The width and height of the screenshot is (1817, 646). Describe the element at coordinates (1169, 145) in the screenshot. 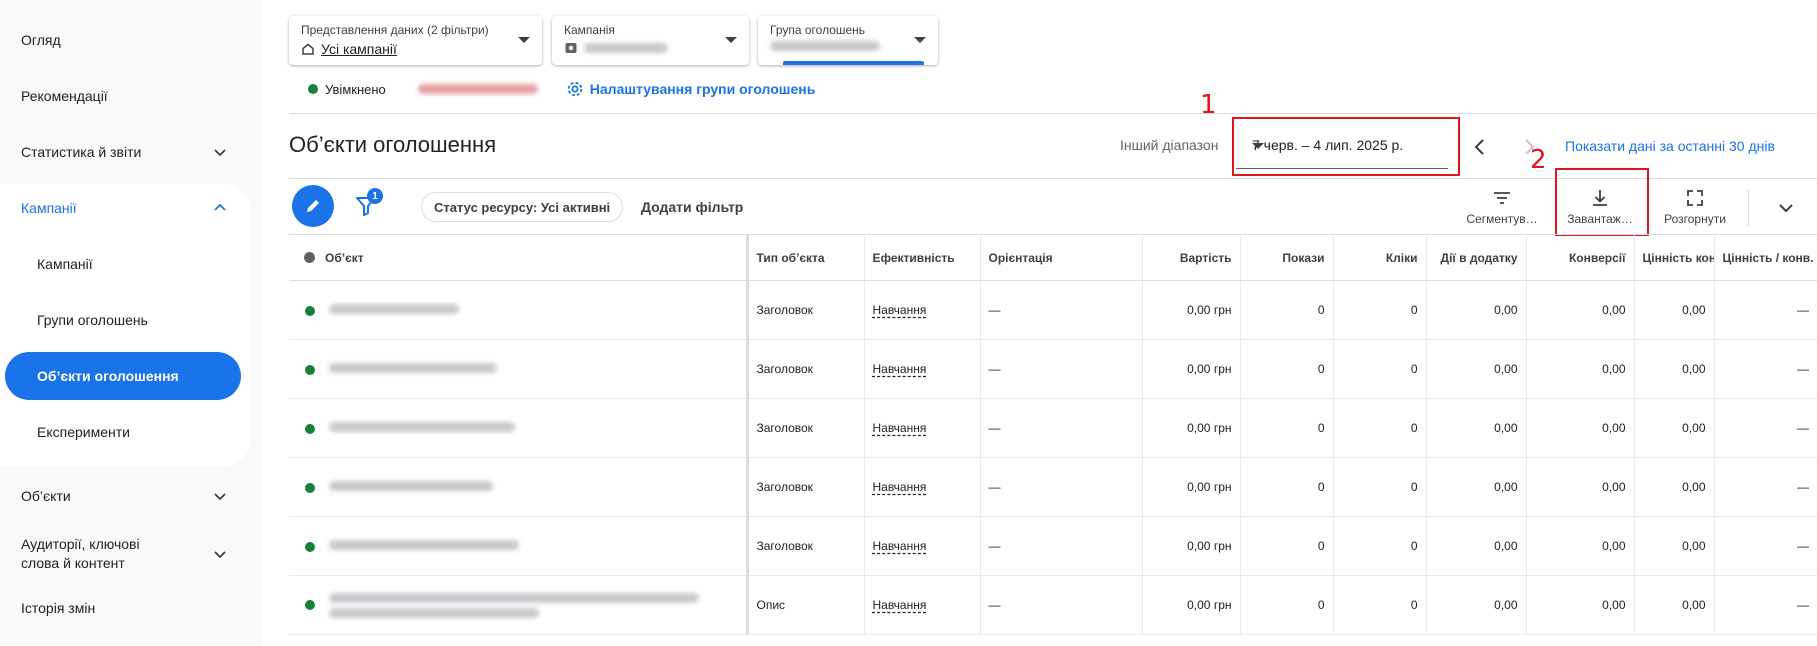

I see `date-range-label: Інший діапазон` at that location.